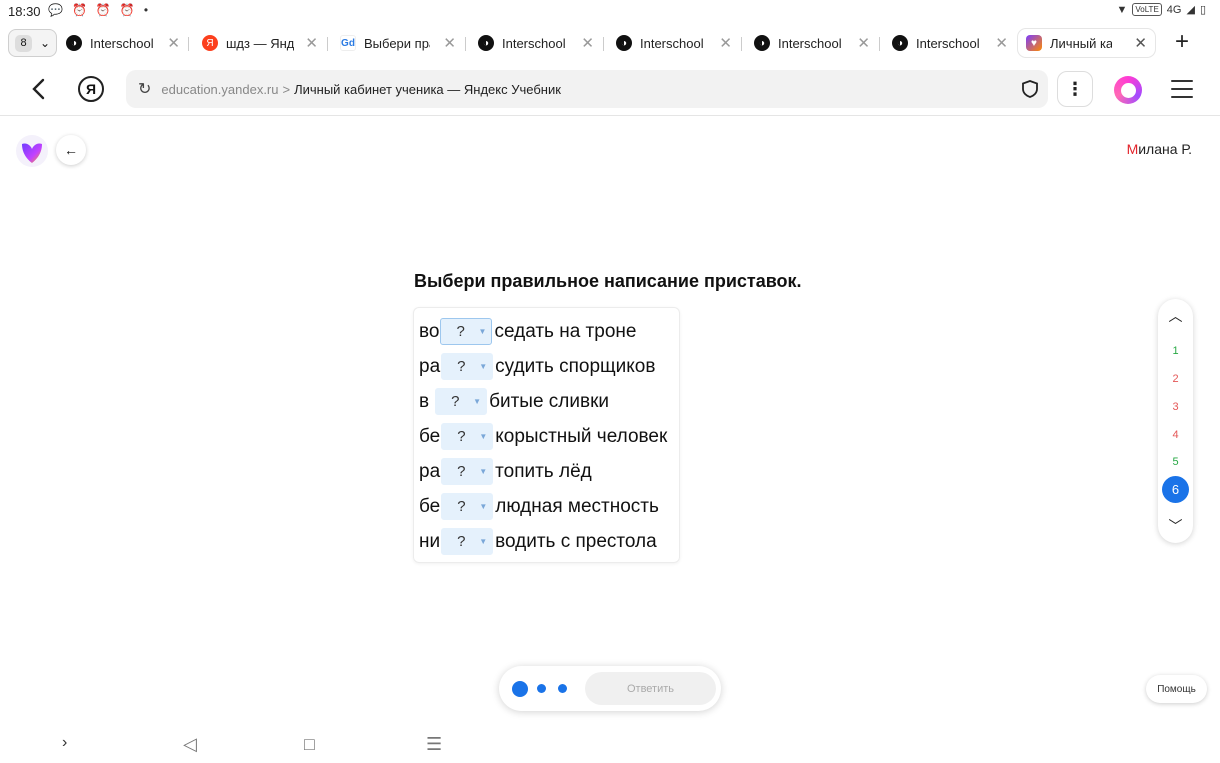 The image size is (1220, 763). I want to click on yandex-home-button: Я, so click(91, 89).